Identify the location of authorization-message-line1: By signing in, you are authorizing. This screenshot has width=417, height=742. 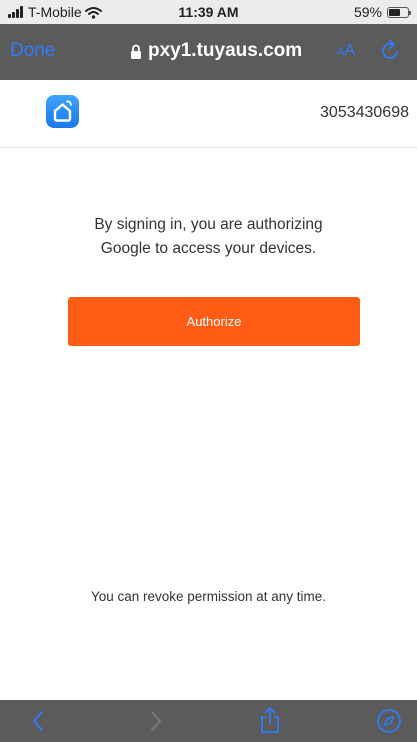
(208, 224).